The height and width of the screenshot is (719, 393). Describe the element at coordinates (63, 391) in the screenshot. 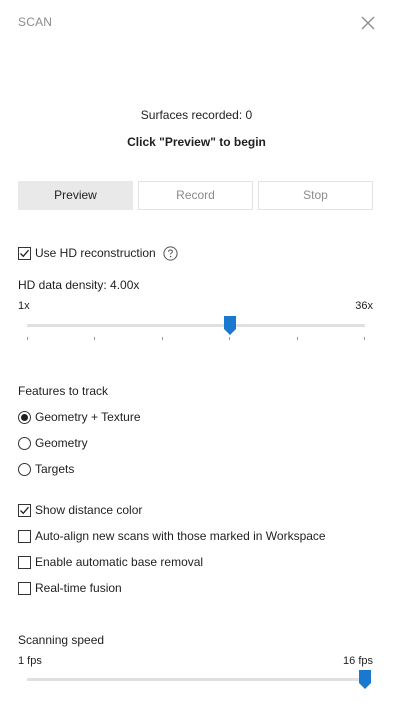

I see `features-title: Features to track` at that location.